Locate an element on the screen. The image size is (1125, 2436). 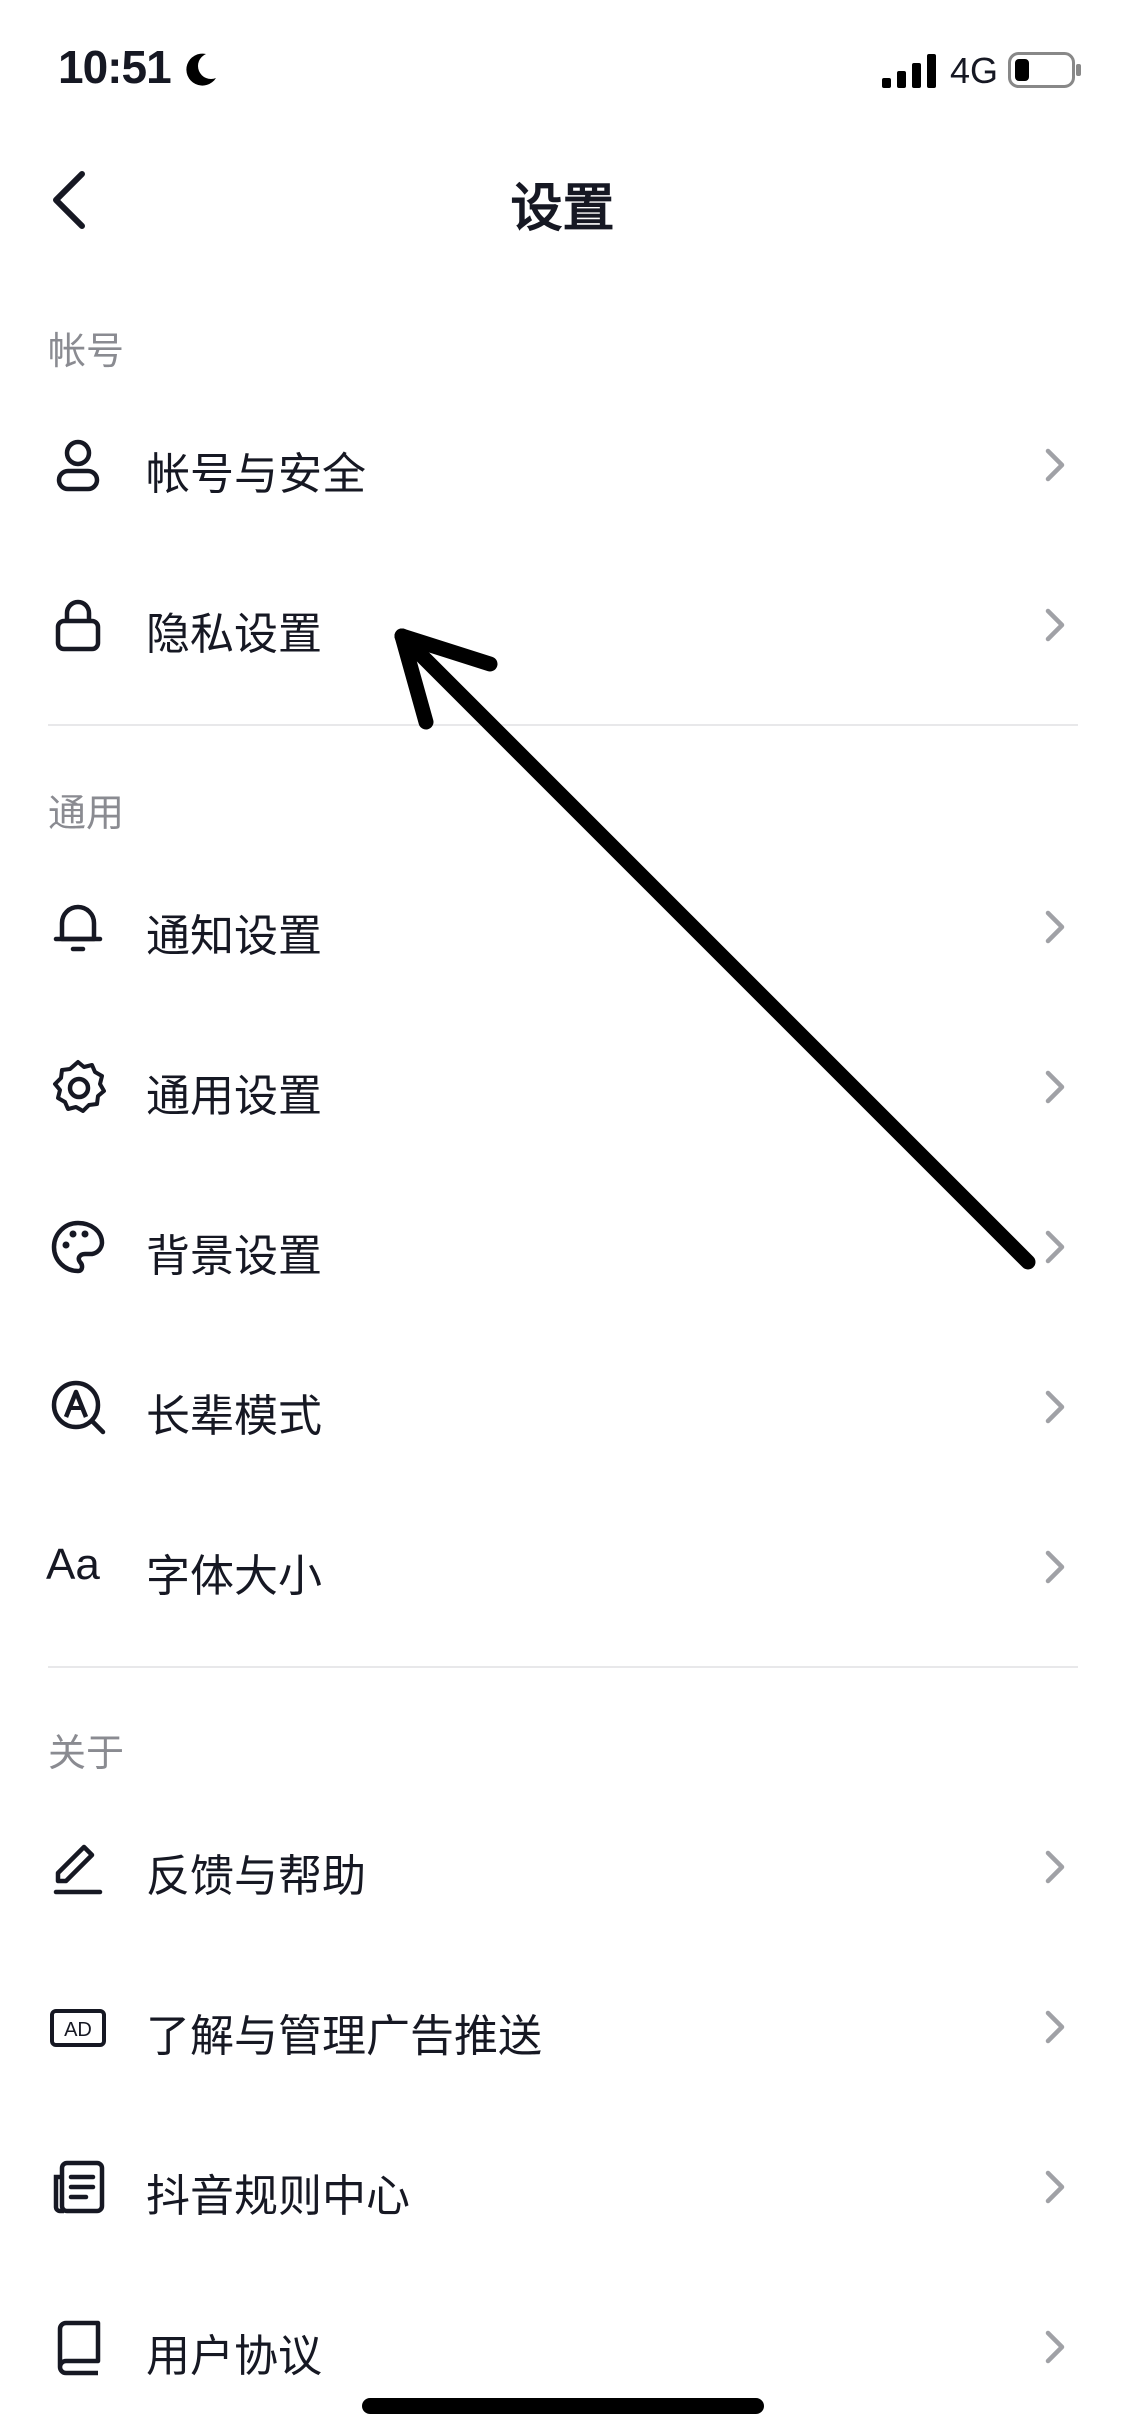
section-header-general: 通用 is located at coordinates (86, 813).